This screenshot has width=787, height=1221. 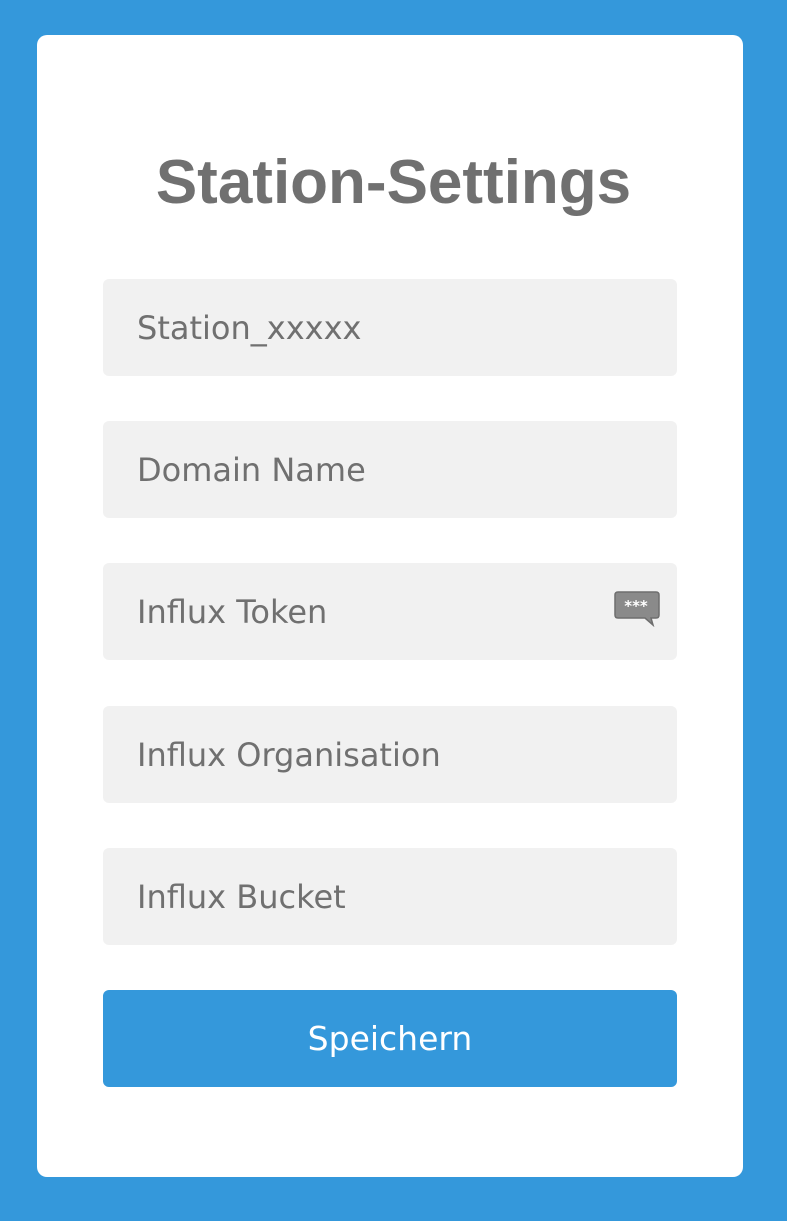 I want to click on page-title: Station-Settings, so click(x=393, y=182).